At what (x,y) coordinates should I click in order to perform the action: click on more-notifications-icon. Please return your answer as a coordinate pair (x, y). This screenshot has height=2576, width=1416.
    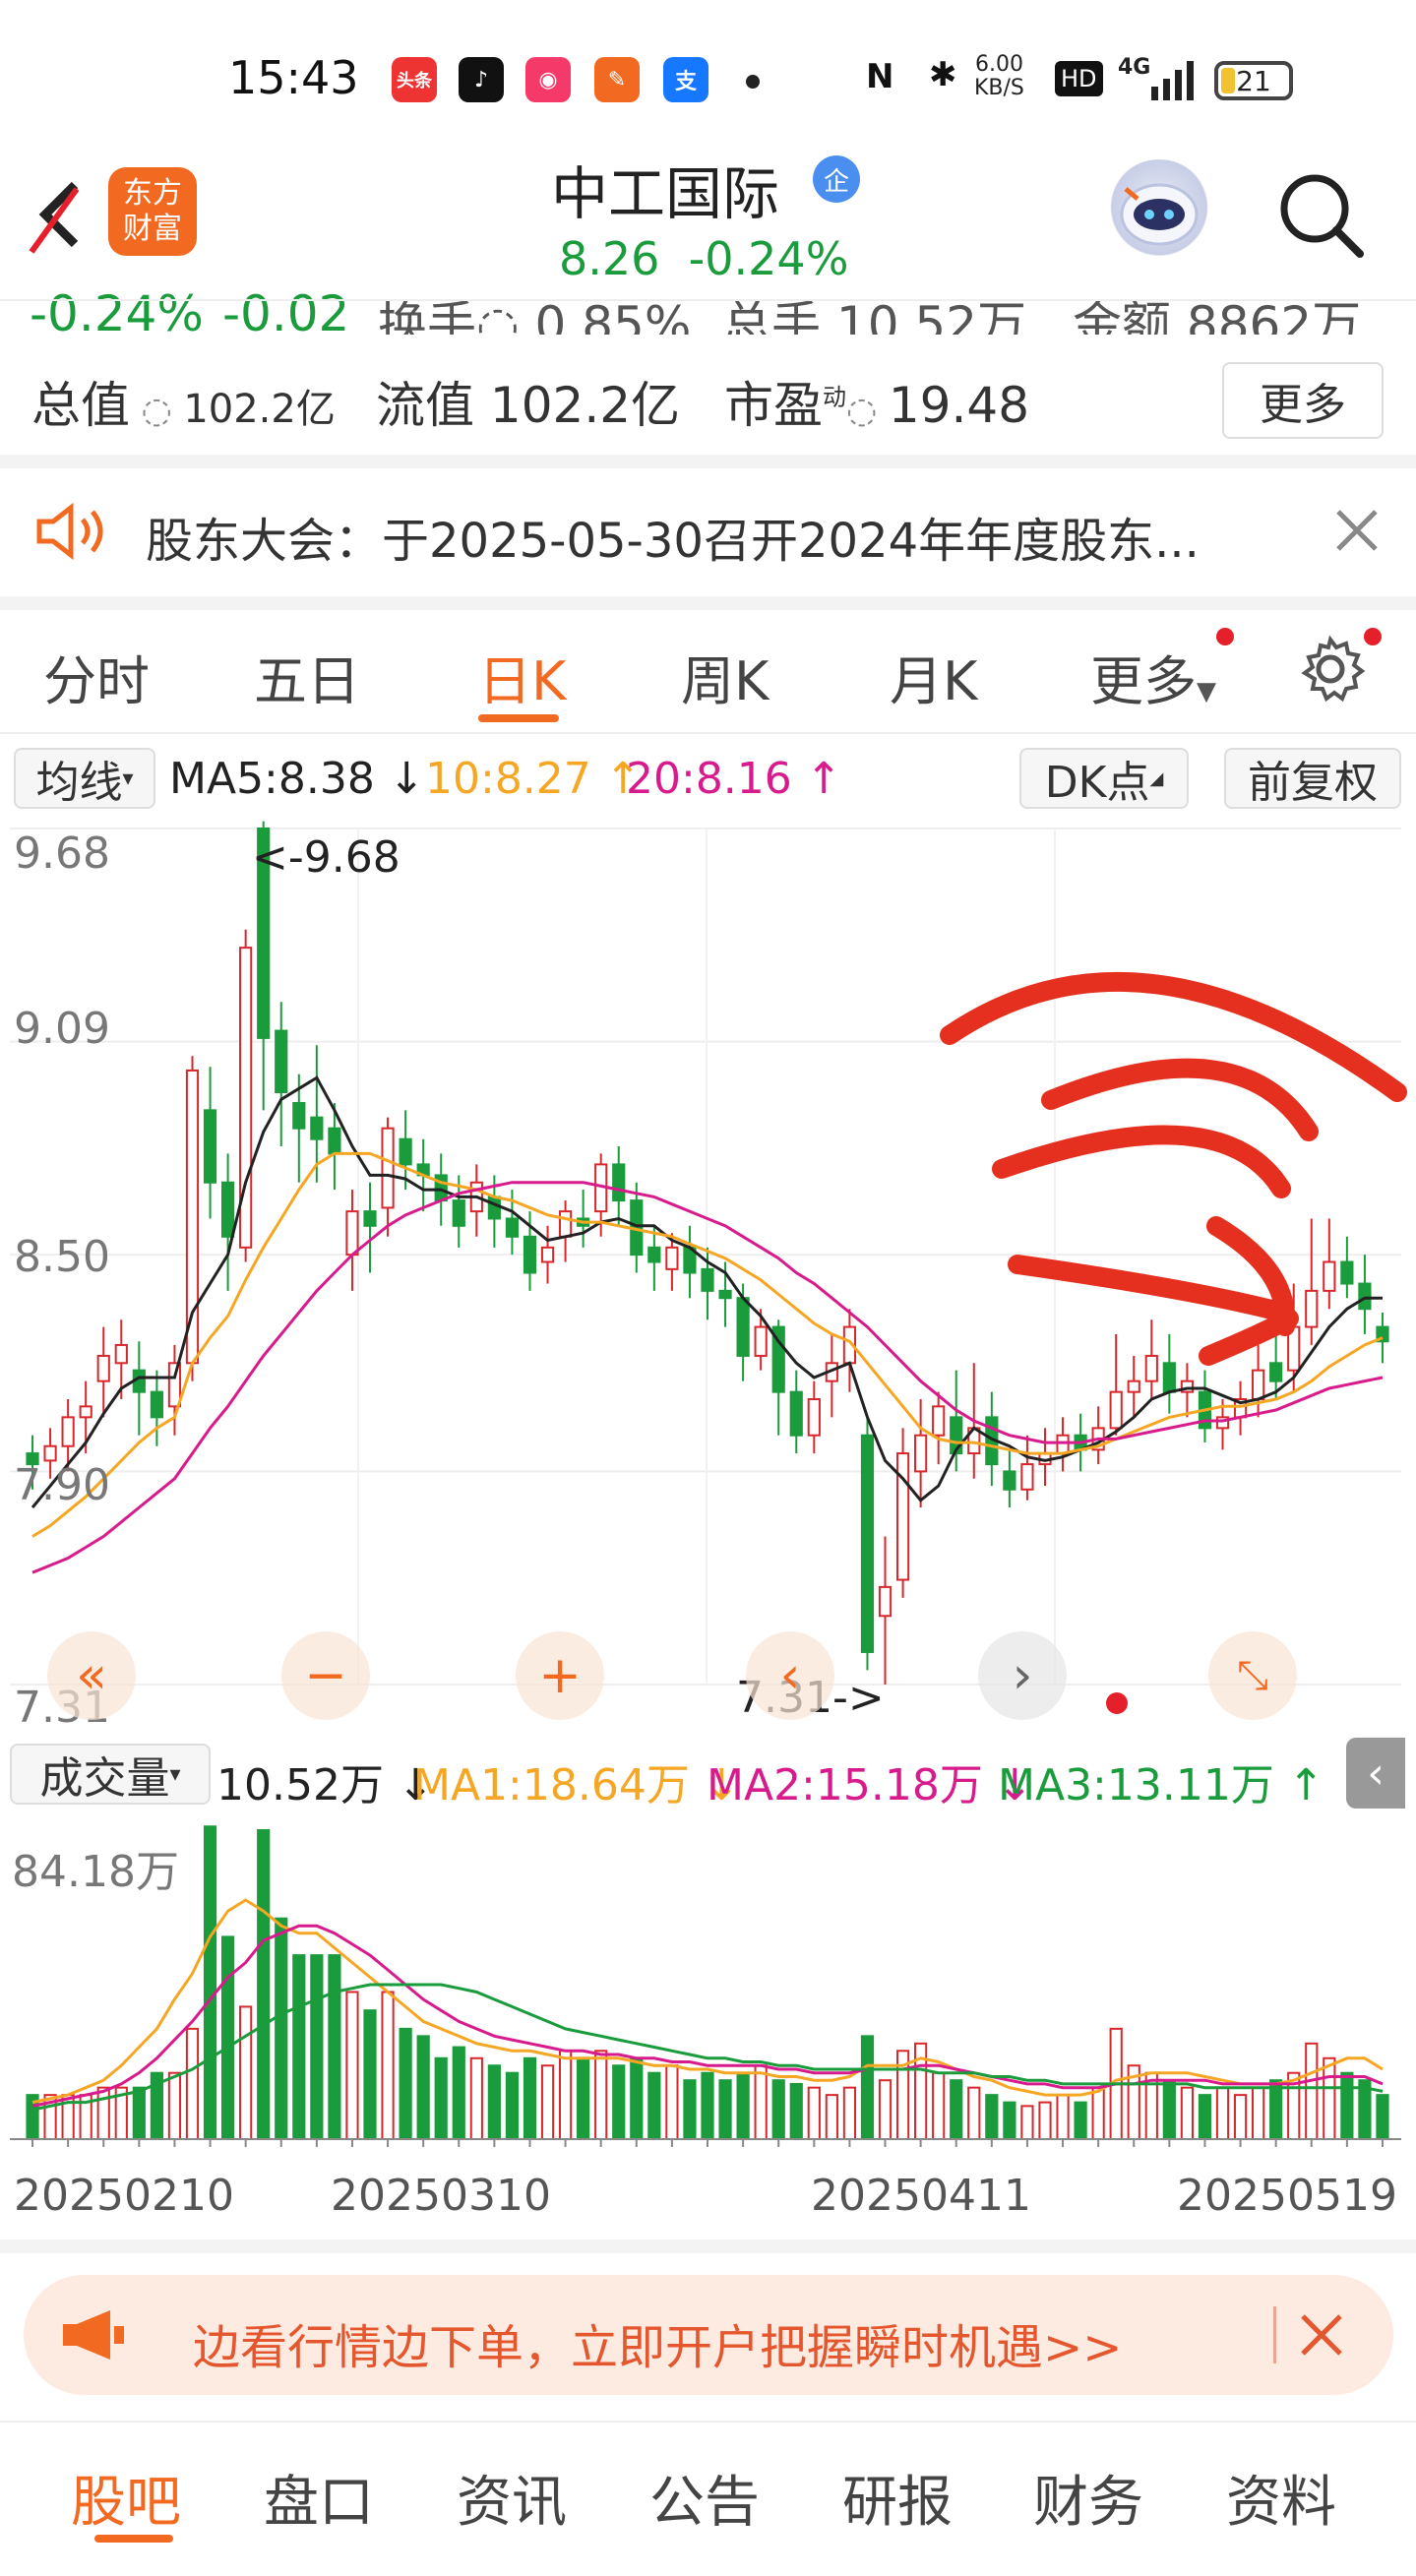
    Looking at the image, I should click on (753, 82).